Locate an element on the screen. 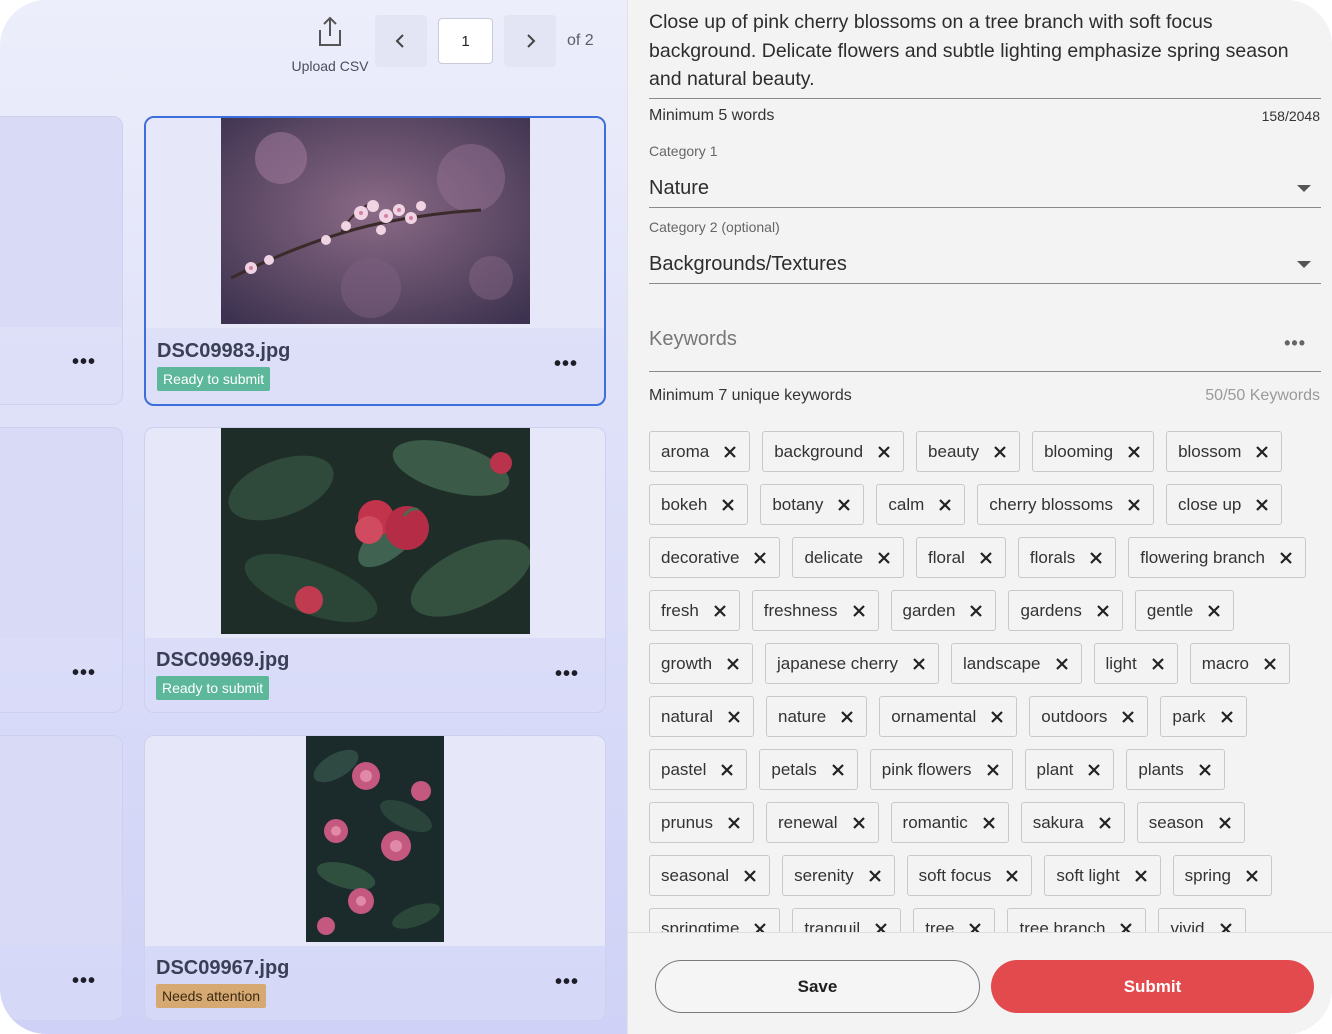 The width and height of the screenshot is (1332, 1034). keyword-chip: beauty is located at coordinates (968, 451).